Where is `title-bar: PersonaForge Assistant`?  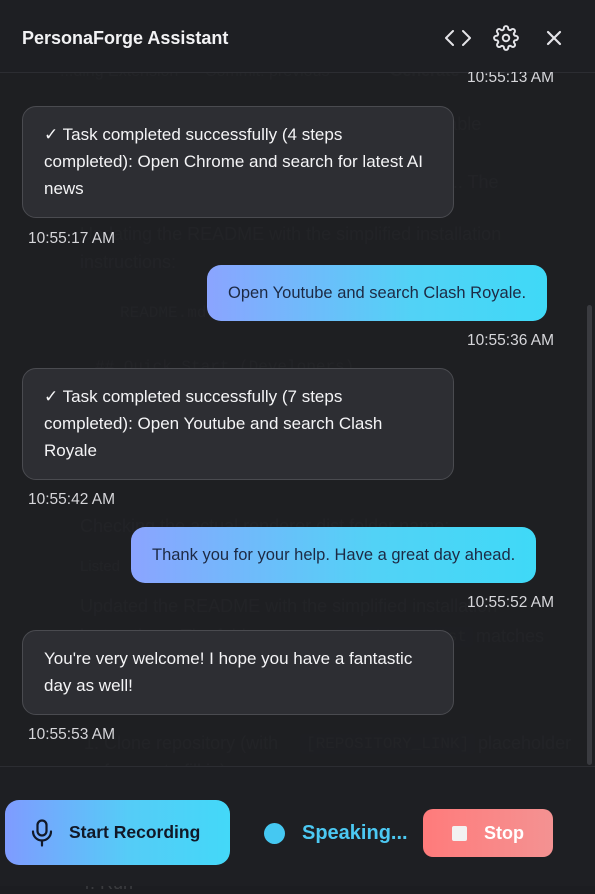 title-bar: PersonaForge Assistant is located at coordinates (297, 36).